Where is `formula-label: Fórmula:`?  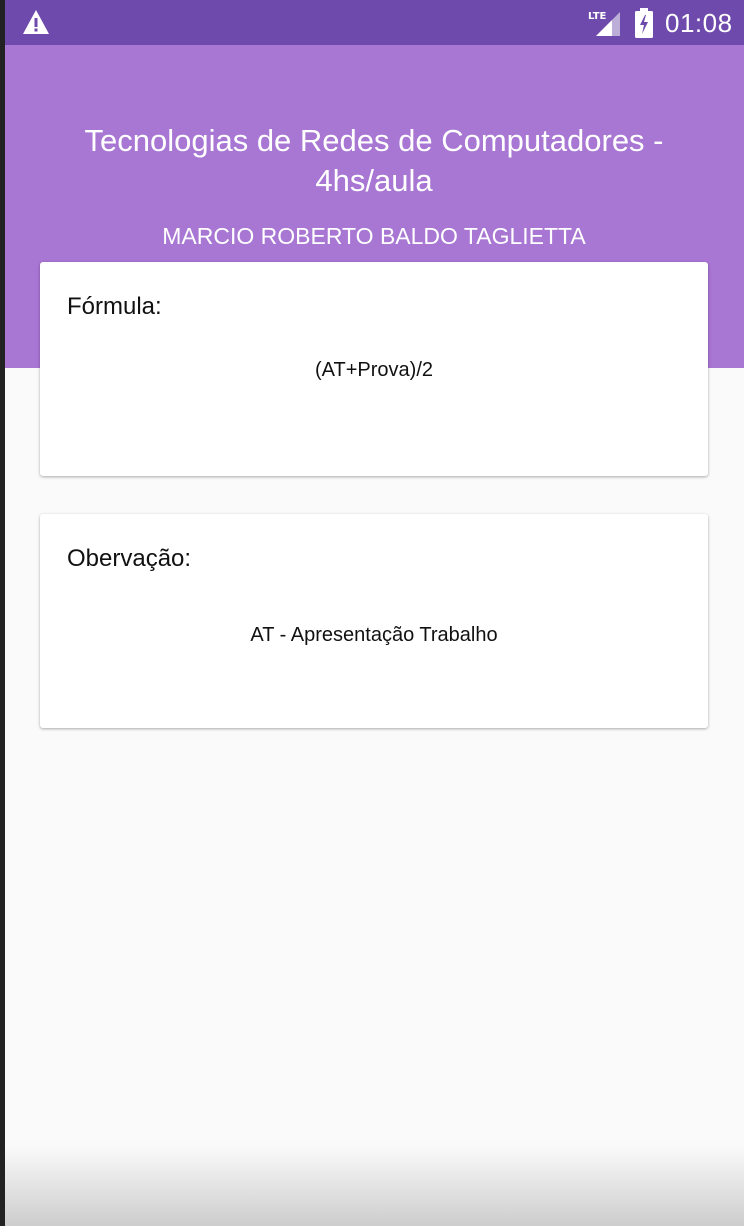 formula-label: Fórmula: is located at coordinates (114, 306).